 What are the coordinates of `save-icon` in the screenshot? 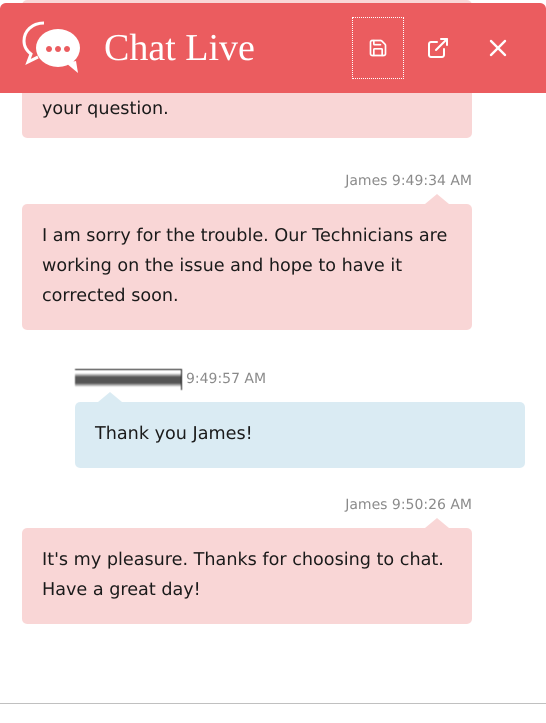 It's located at (378, 48).